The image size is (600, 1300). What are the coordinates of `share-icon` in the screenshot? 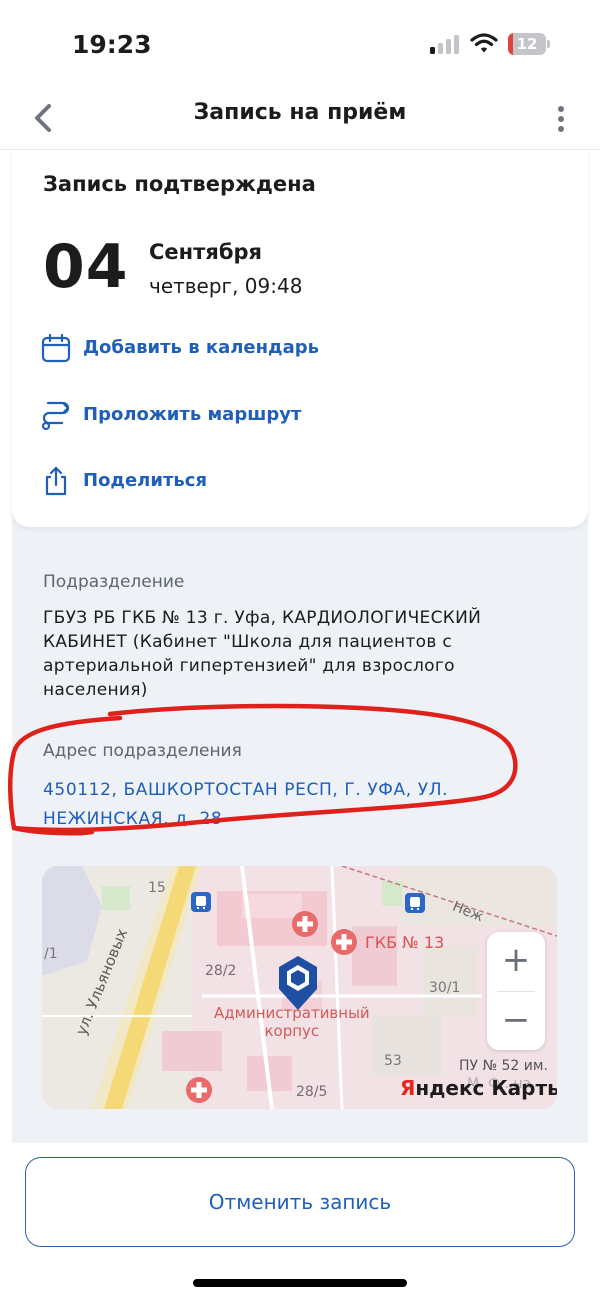 It's located at (56, 481).